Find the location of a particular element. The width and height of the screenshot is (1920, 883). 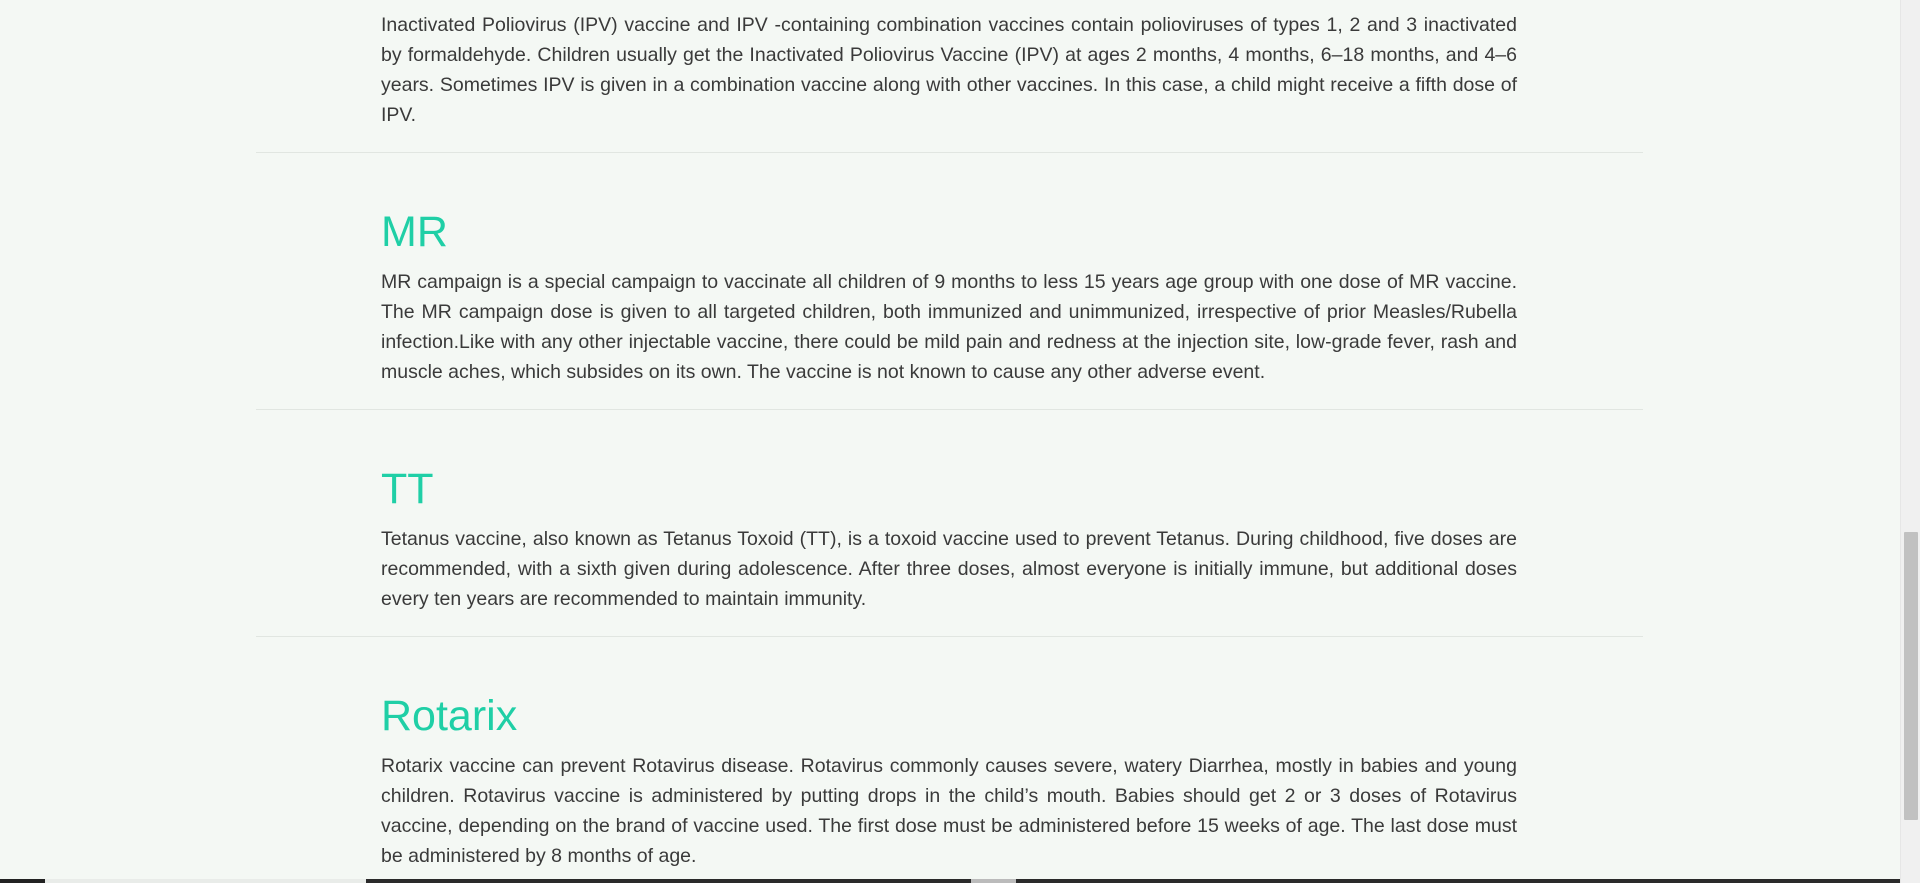

bottom-edge-strip is located at coordinates (950, 881).